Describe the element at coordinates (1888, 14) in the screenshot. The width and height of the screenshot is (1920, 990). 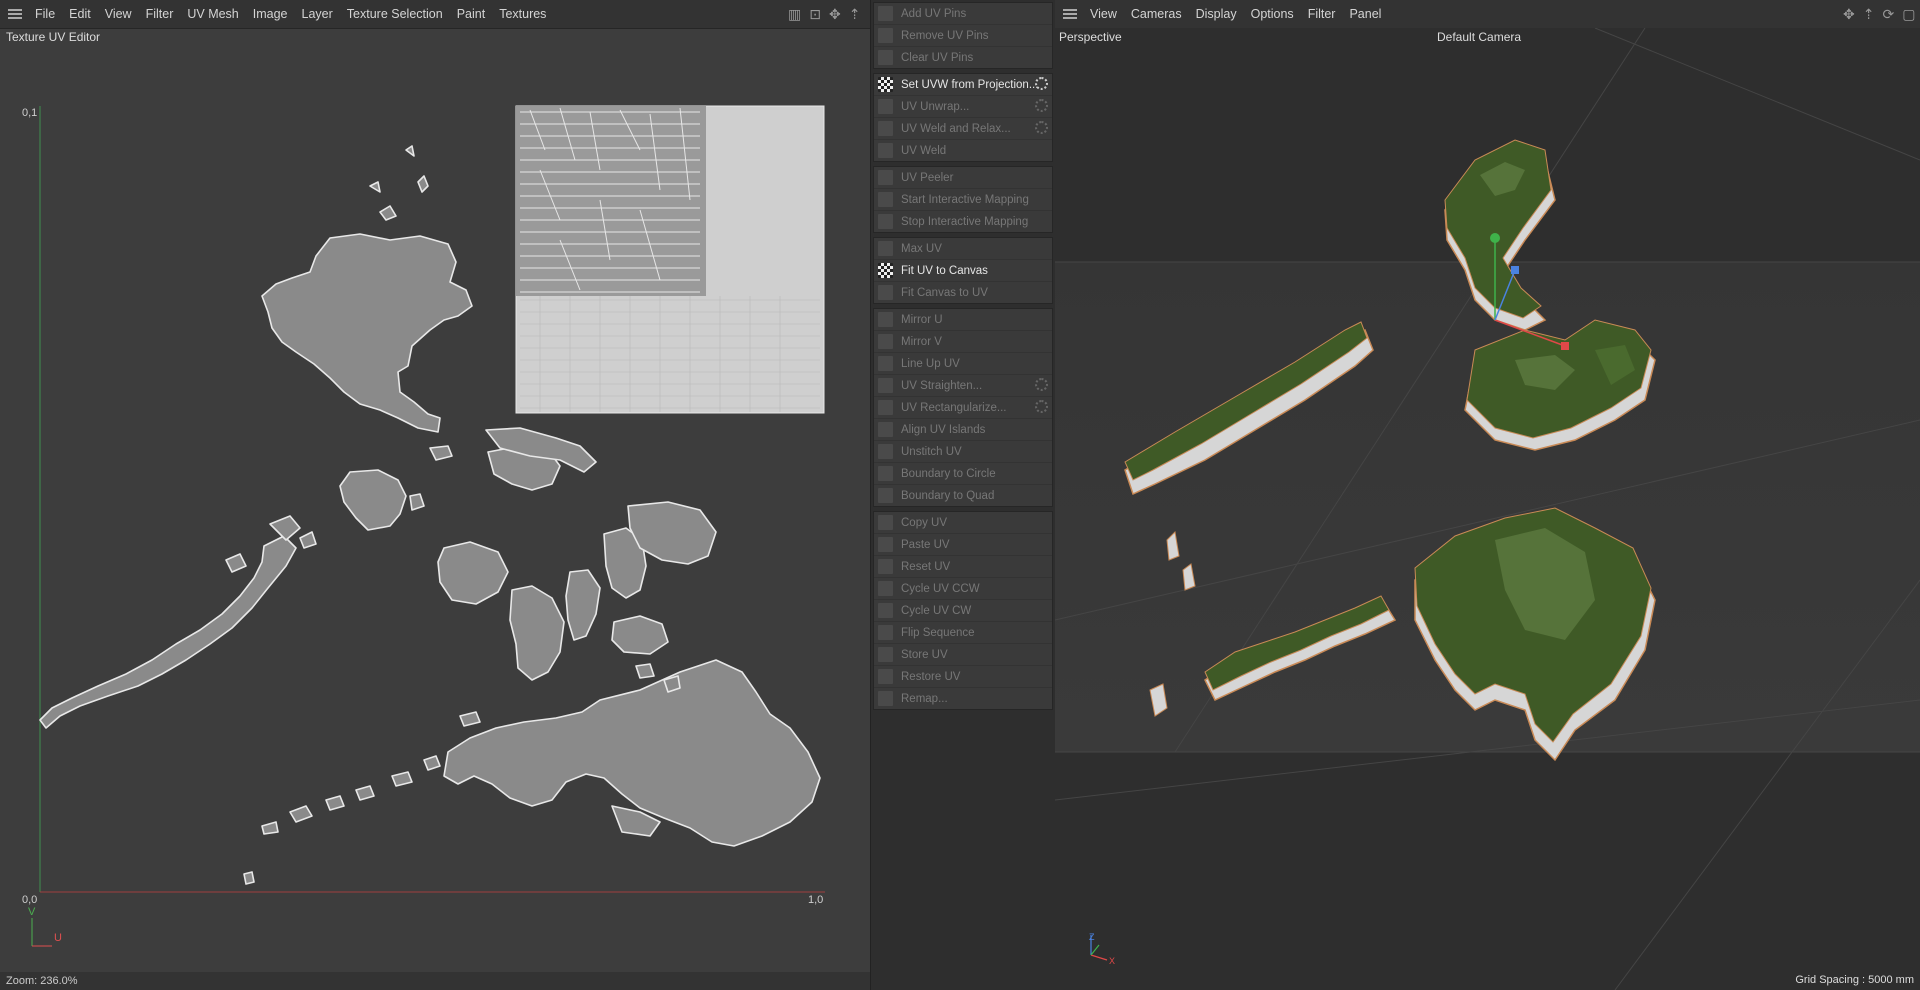
I see `rotate-view-icon: ⟳` at that location.